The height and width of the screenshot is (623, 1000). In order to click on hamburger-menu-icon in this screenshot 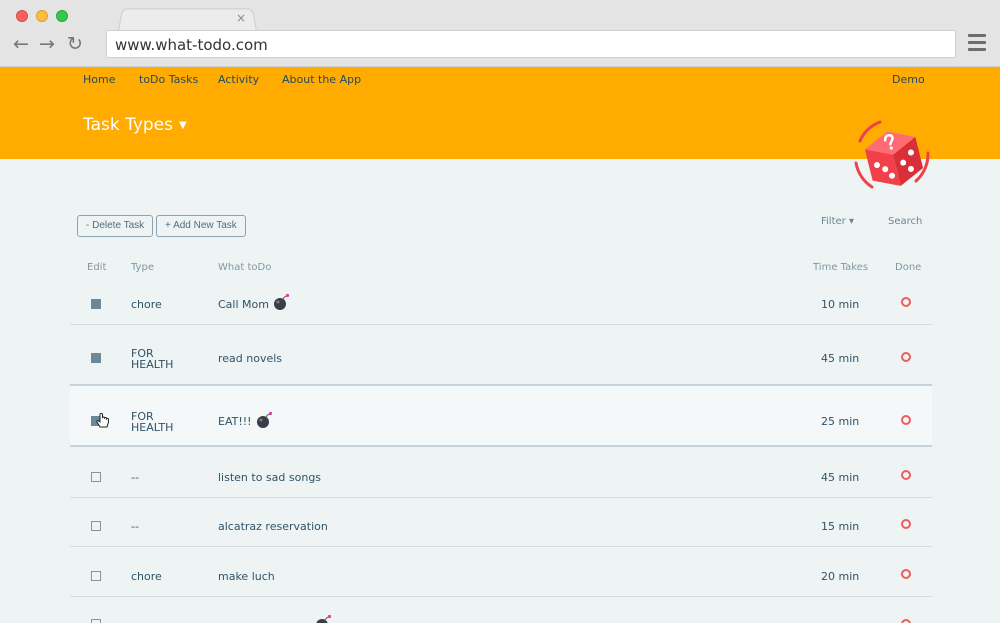, I will do `click(977, 43)`.